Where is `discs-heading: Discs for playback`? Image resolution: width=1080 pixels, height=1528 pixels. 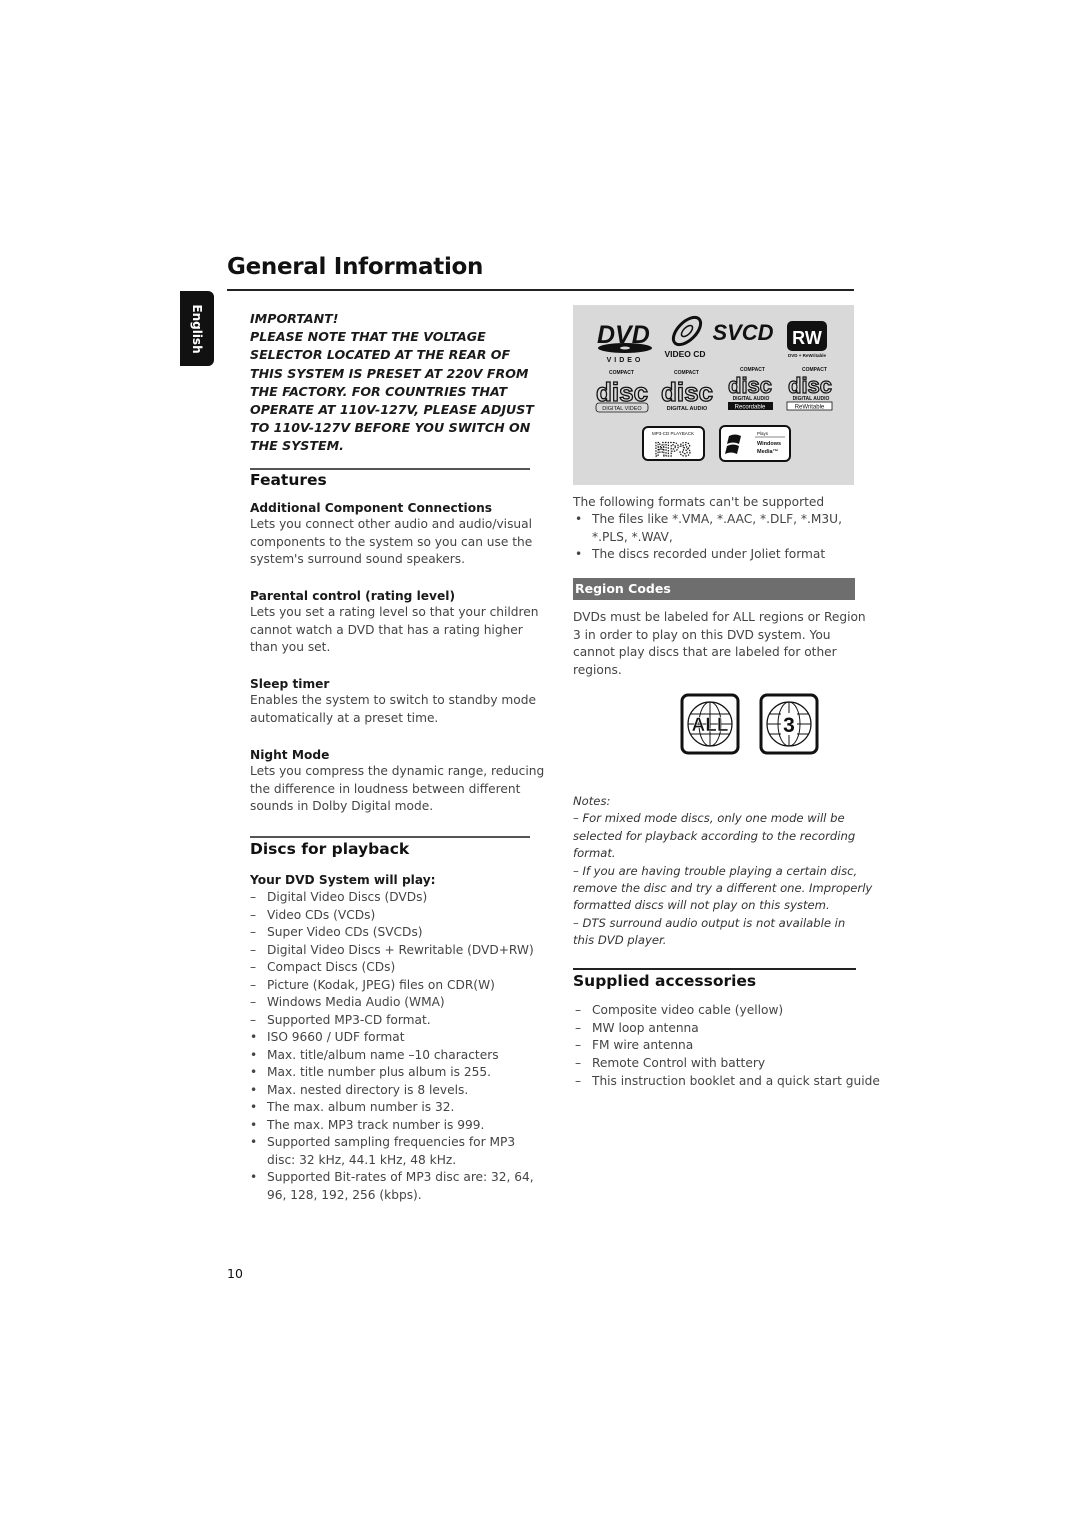
discs-heading: Discs for playback is located at coordinates (330, 849).